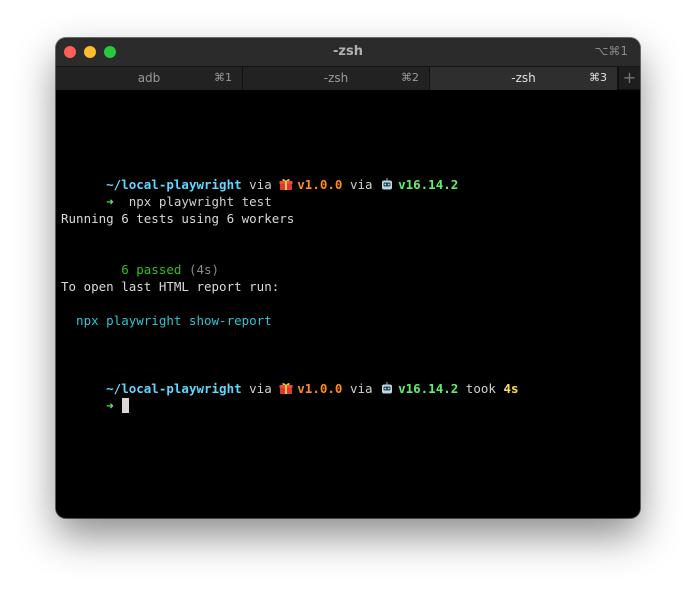  What do you see at coordinates (410, 77) in the screenshot?
I see `tab-shortcut: ⌘2` at bounding box center [410, 77].